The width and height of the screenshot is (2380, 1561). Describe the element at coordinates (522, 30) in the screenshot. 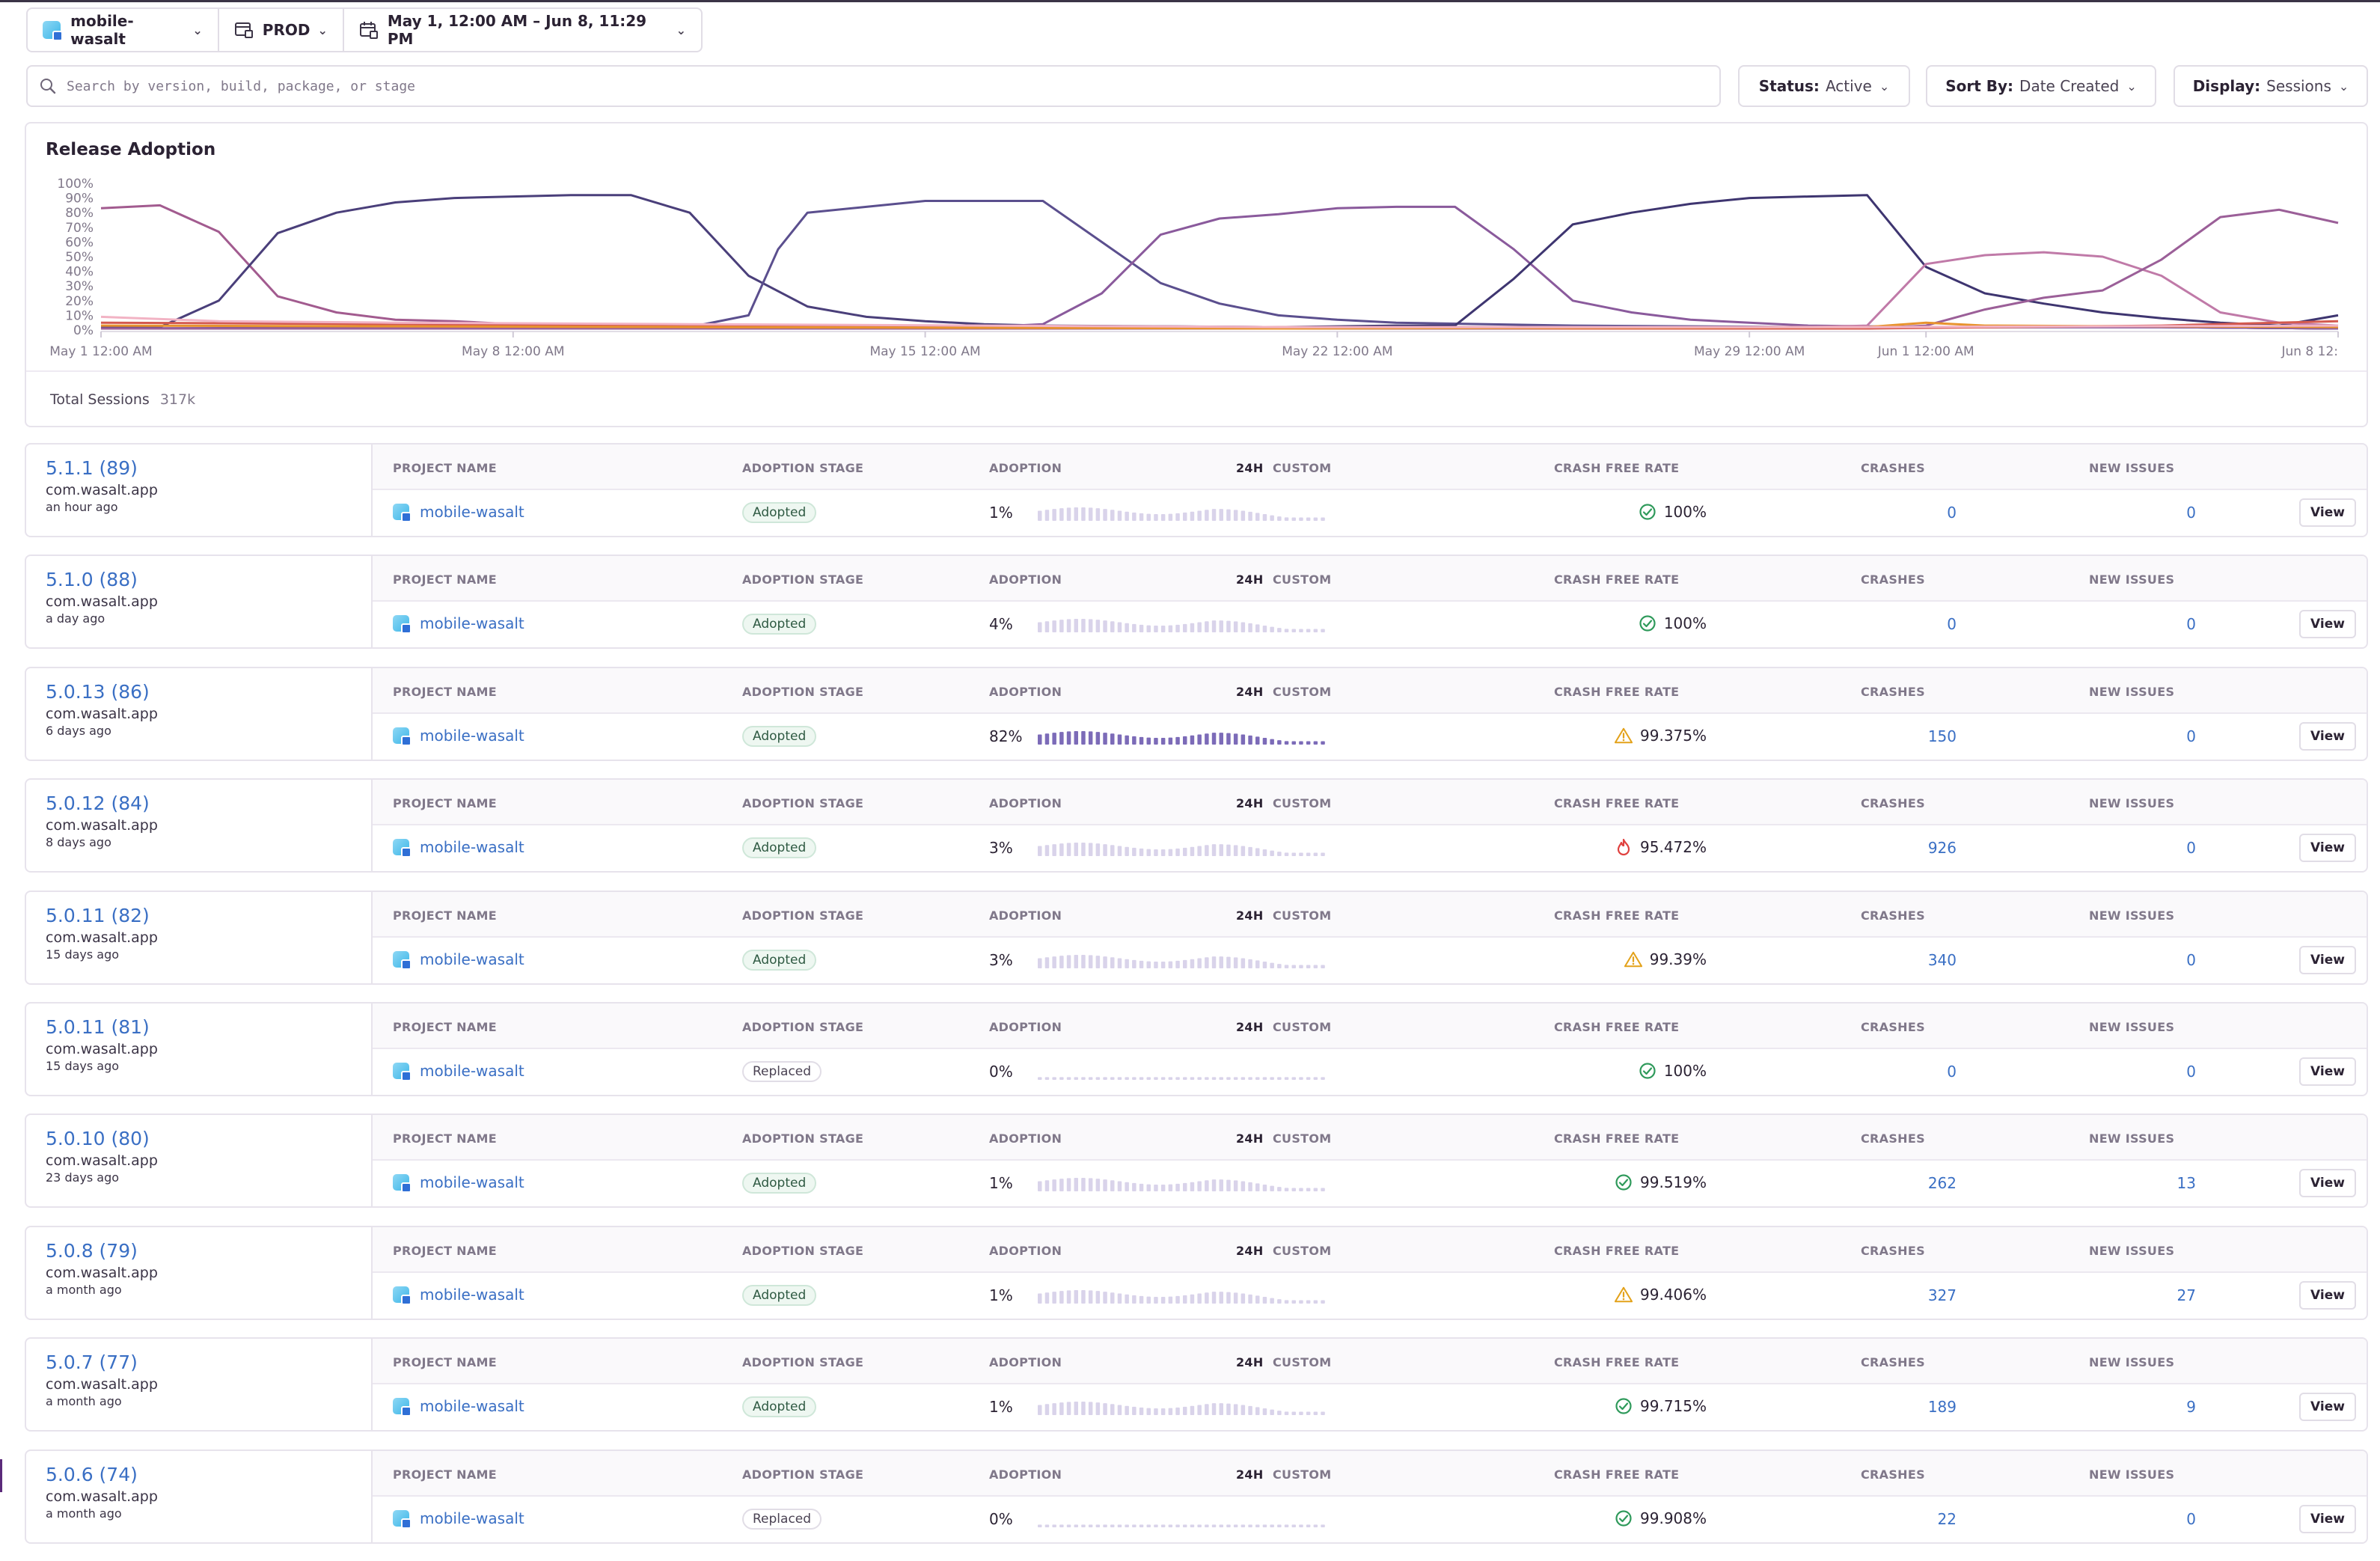

I see `date-range-selector: May 1, 12:00 AM – Jun 8, 11:29 PM ⌄` at that location.